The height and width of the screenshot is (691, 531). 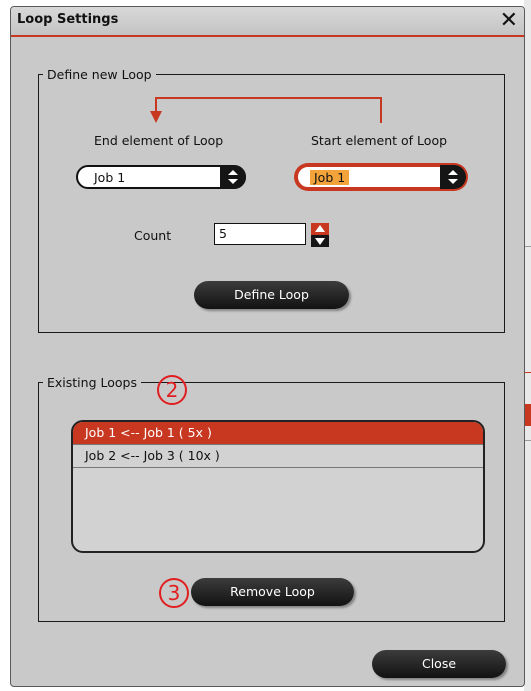 I want to click on start-element-select: Job 1, so click(x=381, y=177).